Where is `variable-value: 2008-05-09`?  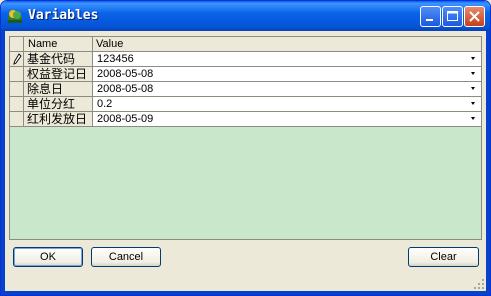 variable-value: 2008-05-09 is located at coordinates (125, 119).